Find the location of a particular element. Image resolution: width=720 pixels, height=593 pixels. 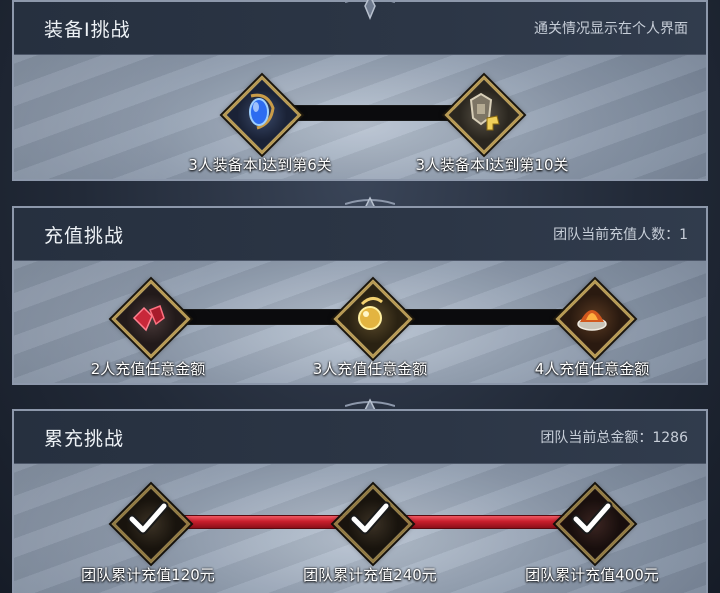

blue-gem-icon is located at coordinates (262, 111).